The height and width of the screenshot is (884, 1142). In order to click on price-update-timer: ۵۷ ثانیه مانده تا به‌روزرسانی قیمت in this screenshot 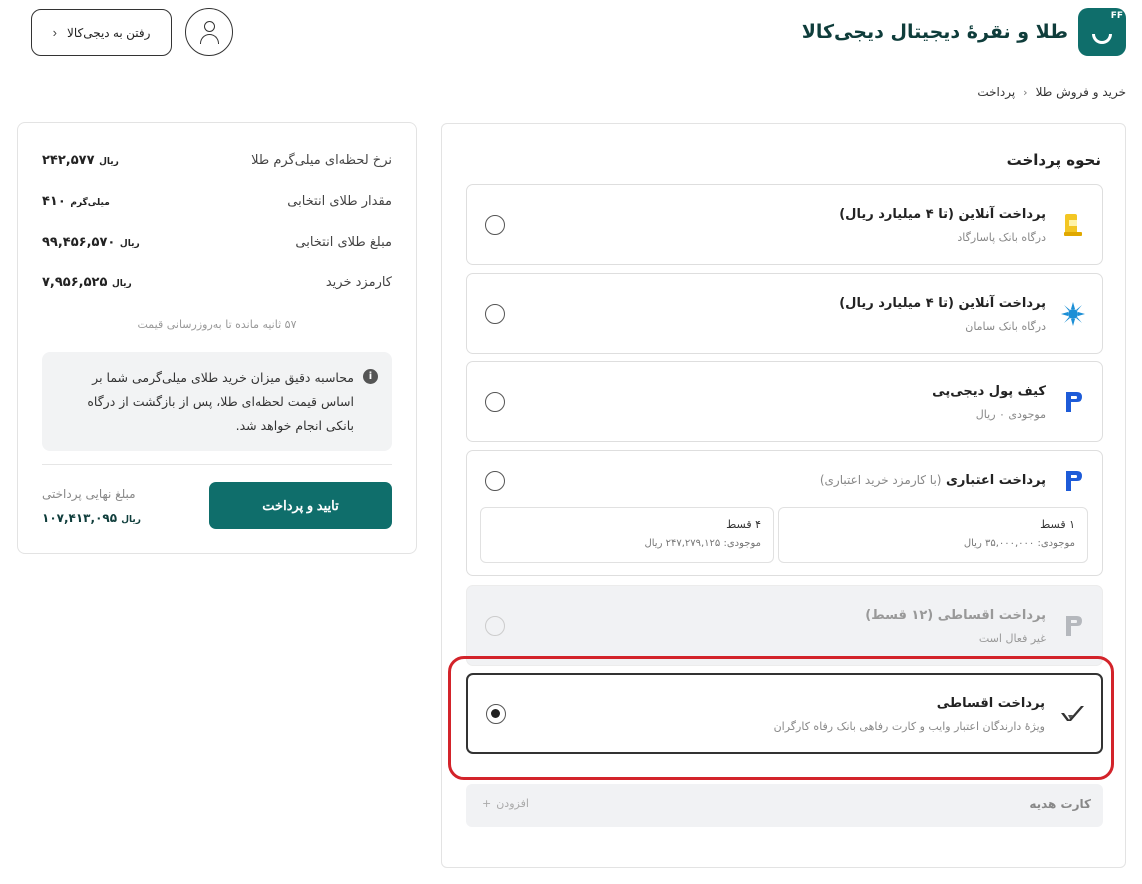, I will do `click(217, 324)`.